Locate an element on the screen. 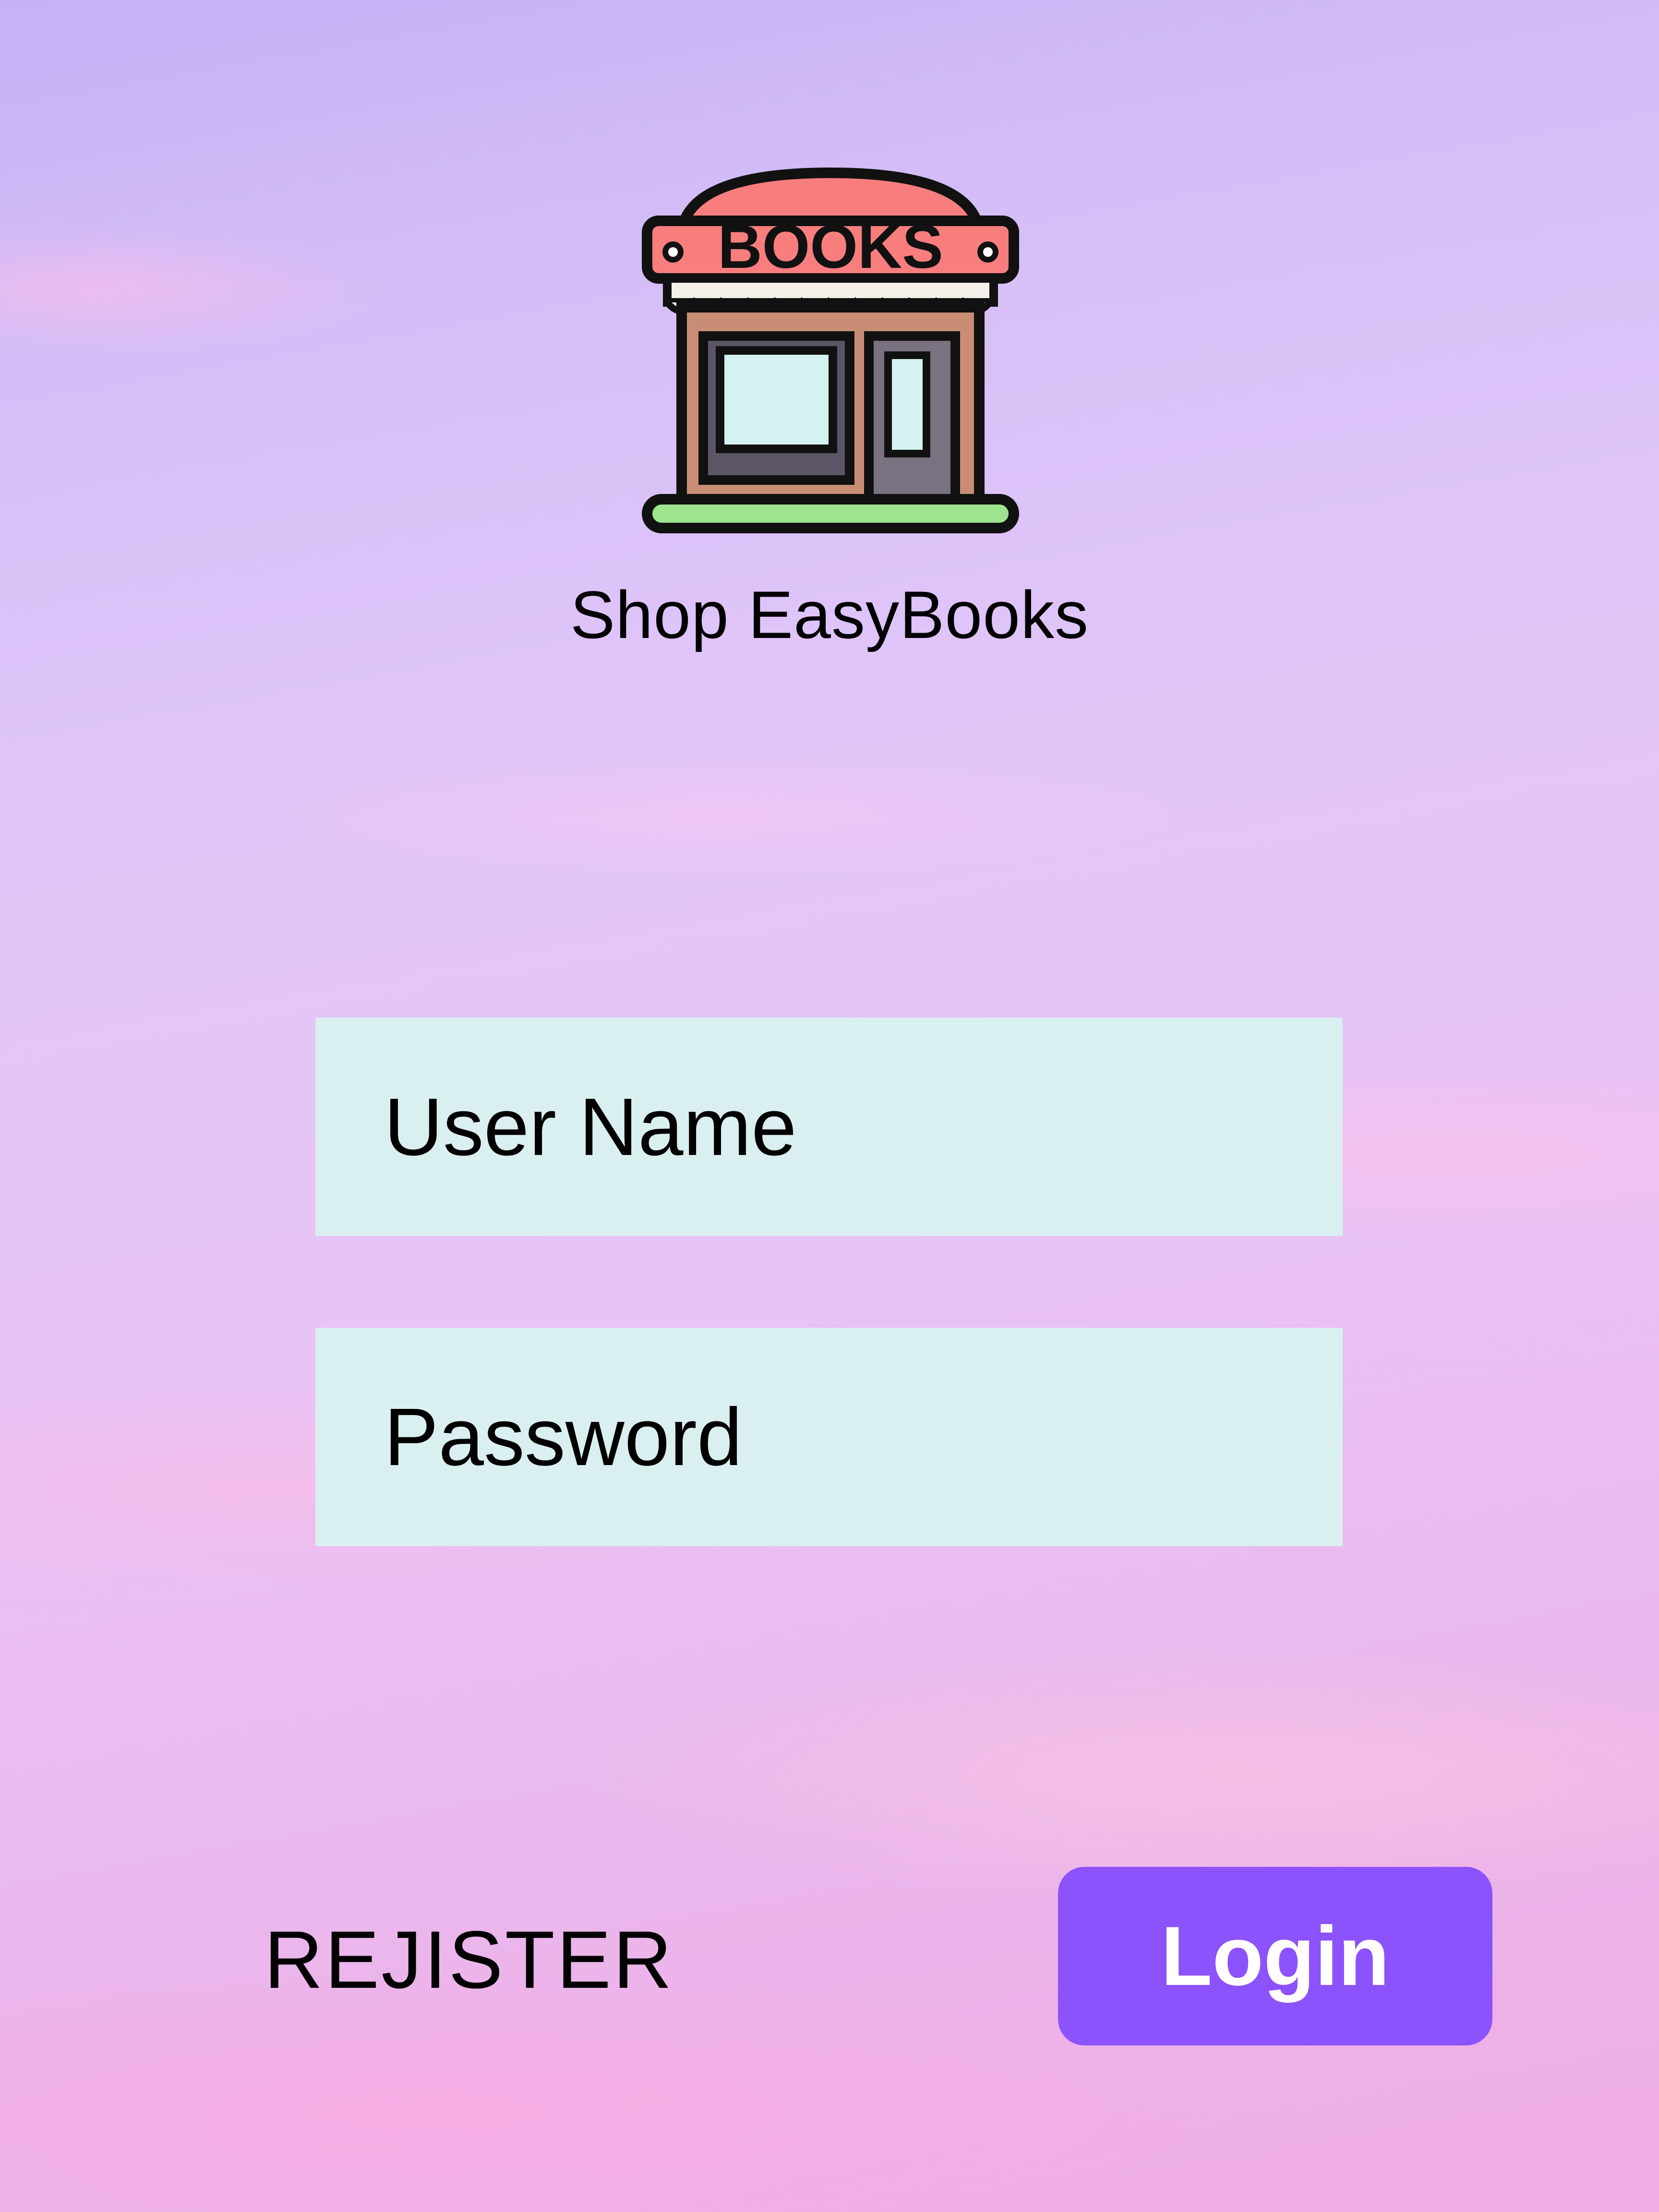  bookstore-icon: BOOKS is located at coordinates (830, 350).